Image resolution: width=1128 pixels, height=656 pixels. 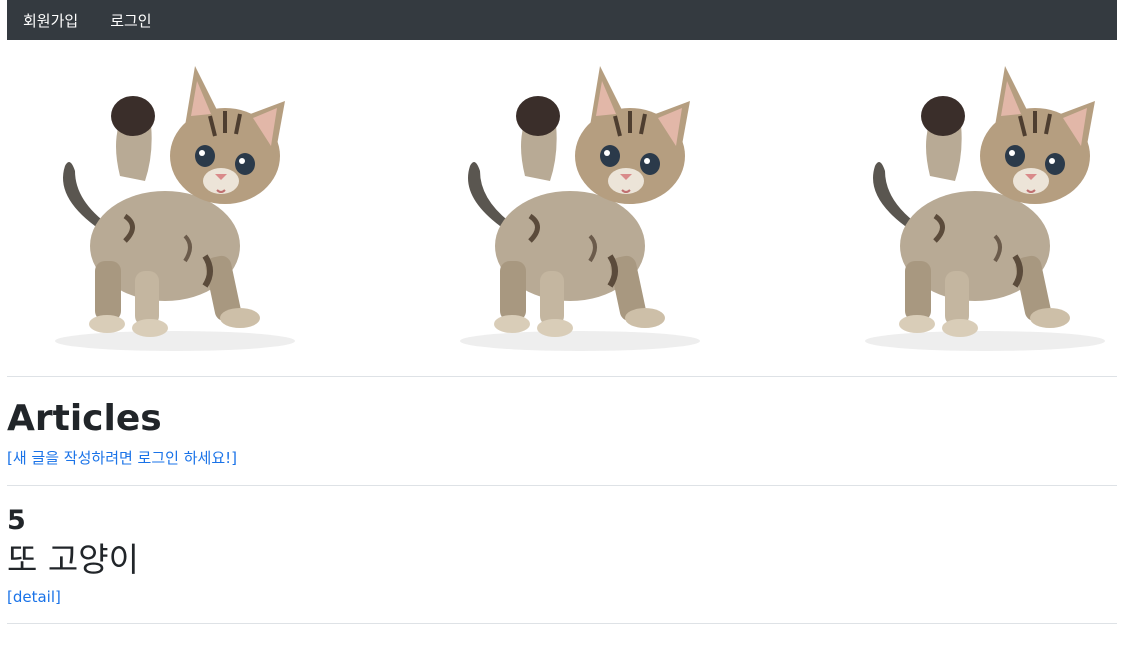 What do you see at coordinates (84, 418) in the screenshot?
I see `page-title: Articles` at bounding box center [84, 418].